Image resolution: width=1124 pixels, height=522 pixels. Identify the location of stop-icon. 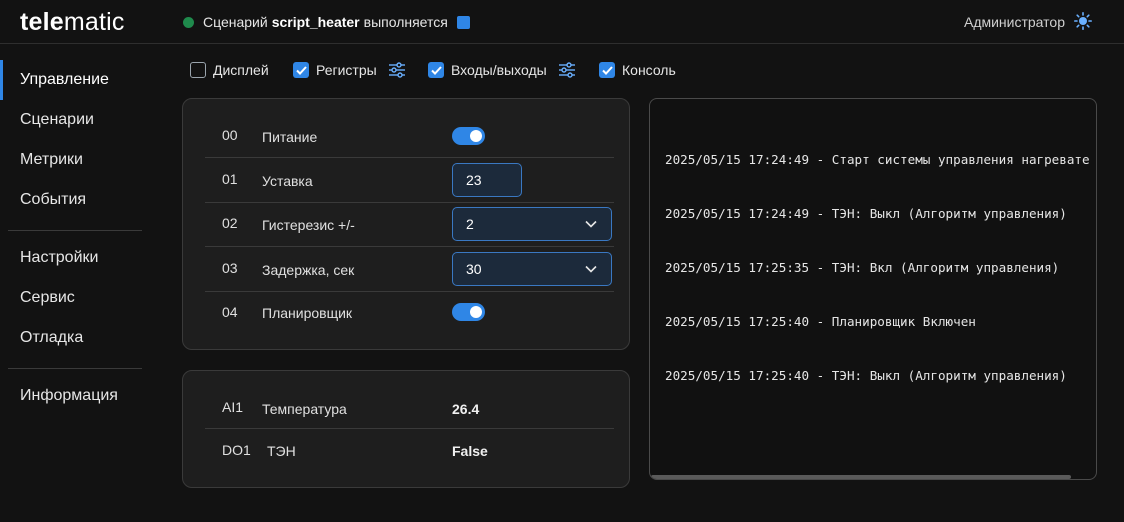
(463, 22).